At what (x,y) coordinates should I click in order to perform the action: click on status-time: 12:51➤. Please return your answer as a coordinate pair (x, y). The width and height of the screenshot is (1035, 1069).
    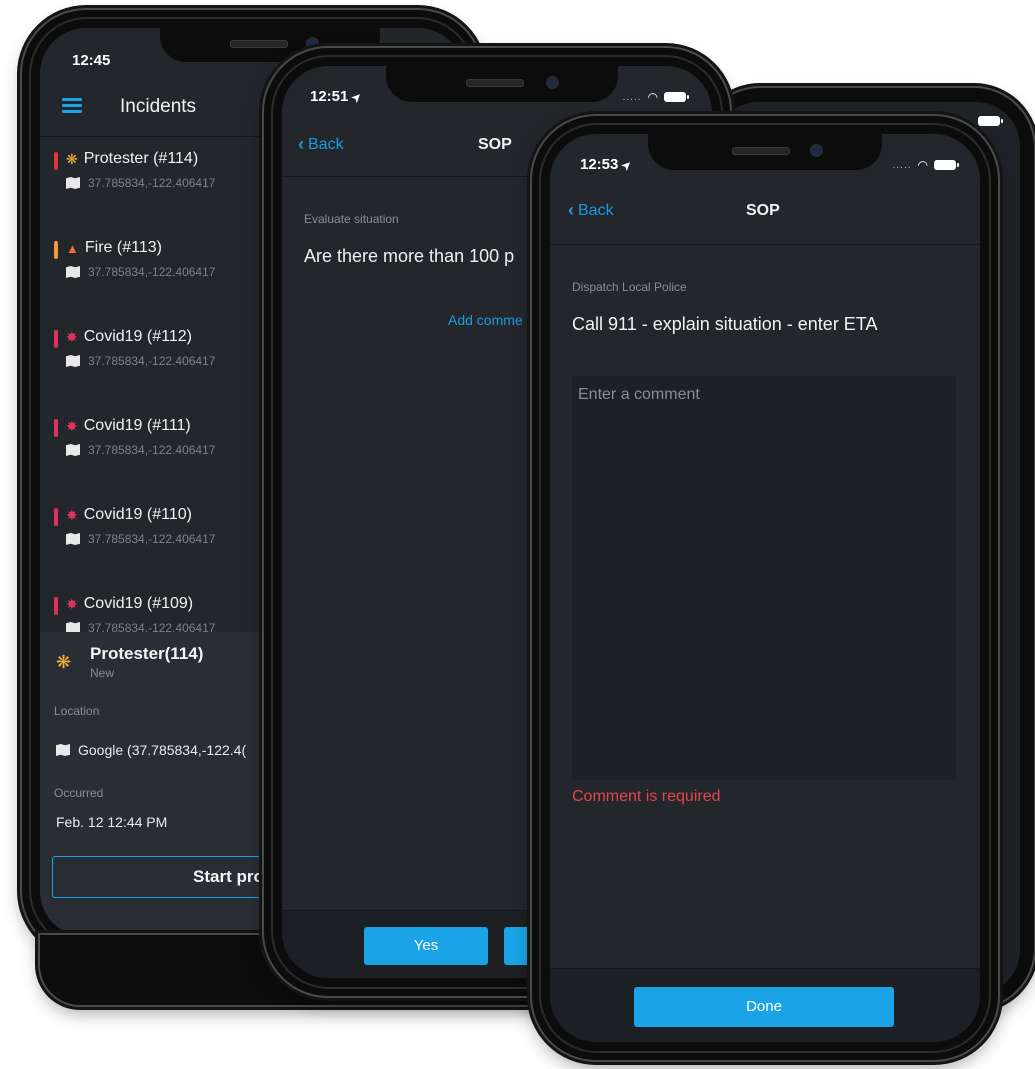
    Looking at the image, I should click on (337, 97).